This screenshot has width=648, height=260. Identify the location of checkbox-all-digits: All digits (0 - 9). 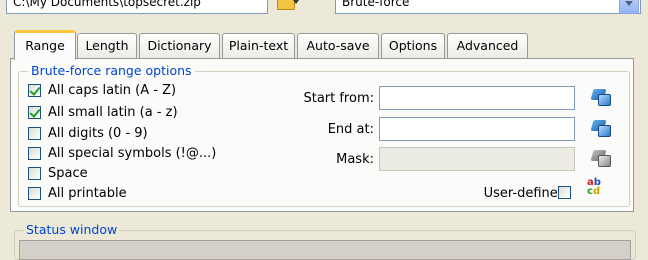
(128, 134).